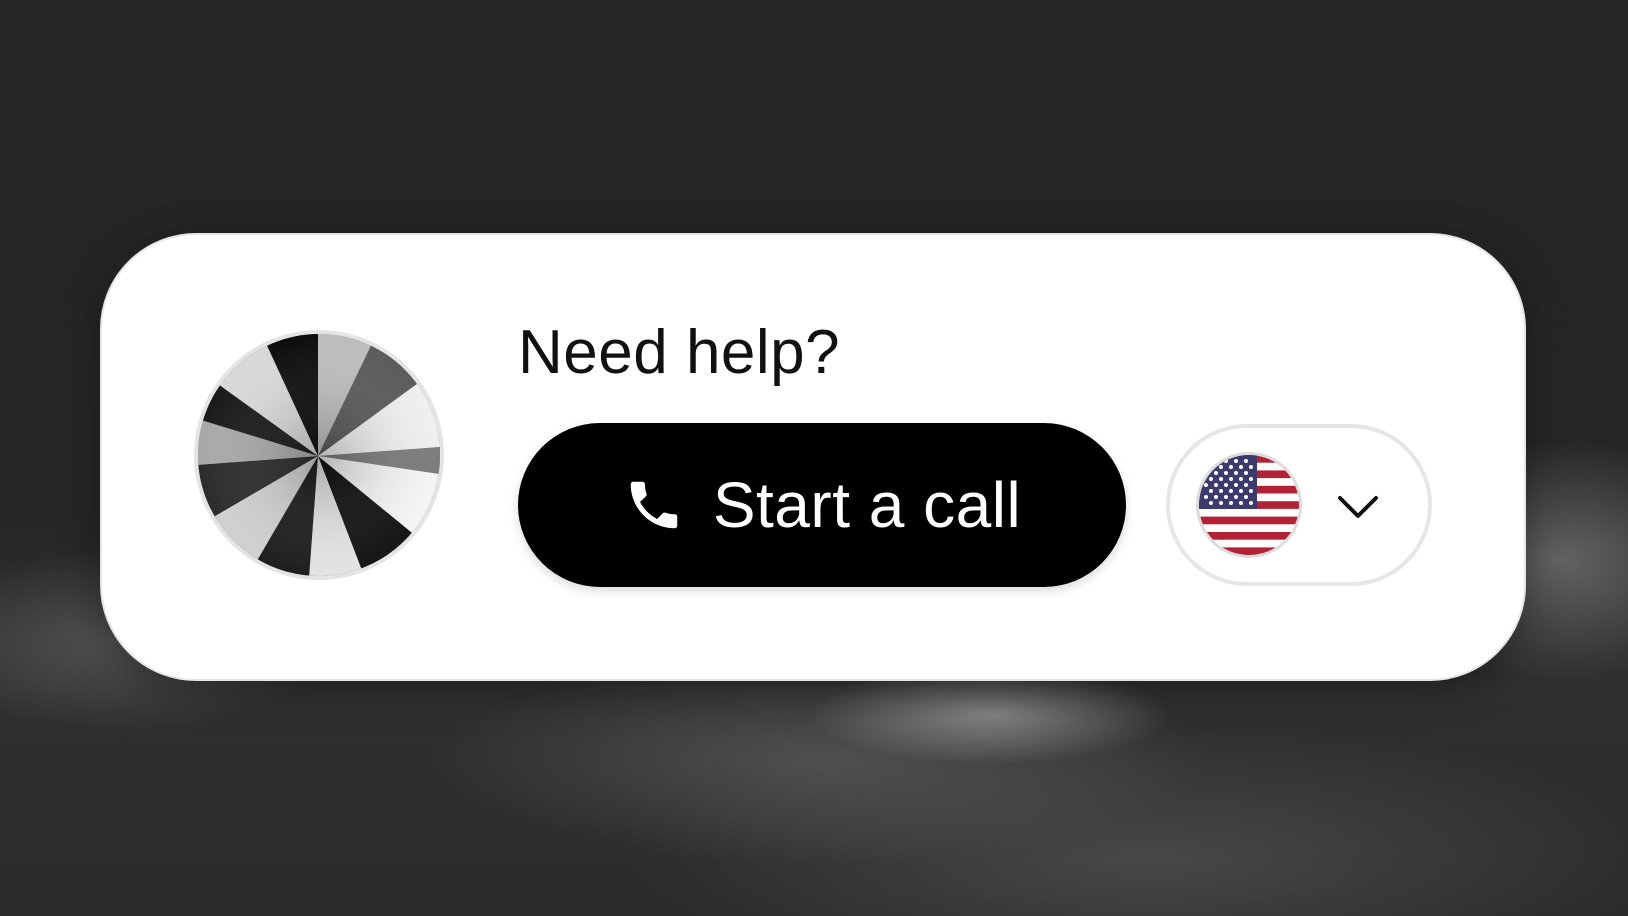  What do you see at coordinates (1249, 505) in the screenshot?
I see `us-flag-icon` at bounding box center [1249, 505].